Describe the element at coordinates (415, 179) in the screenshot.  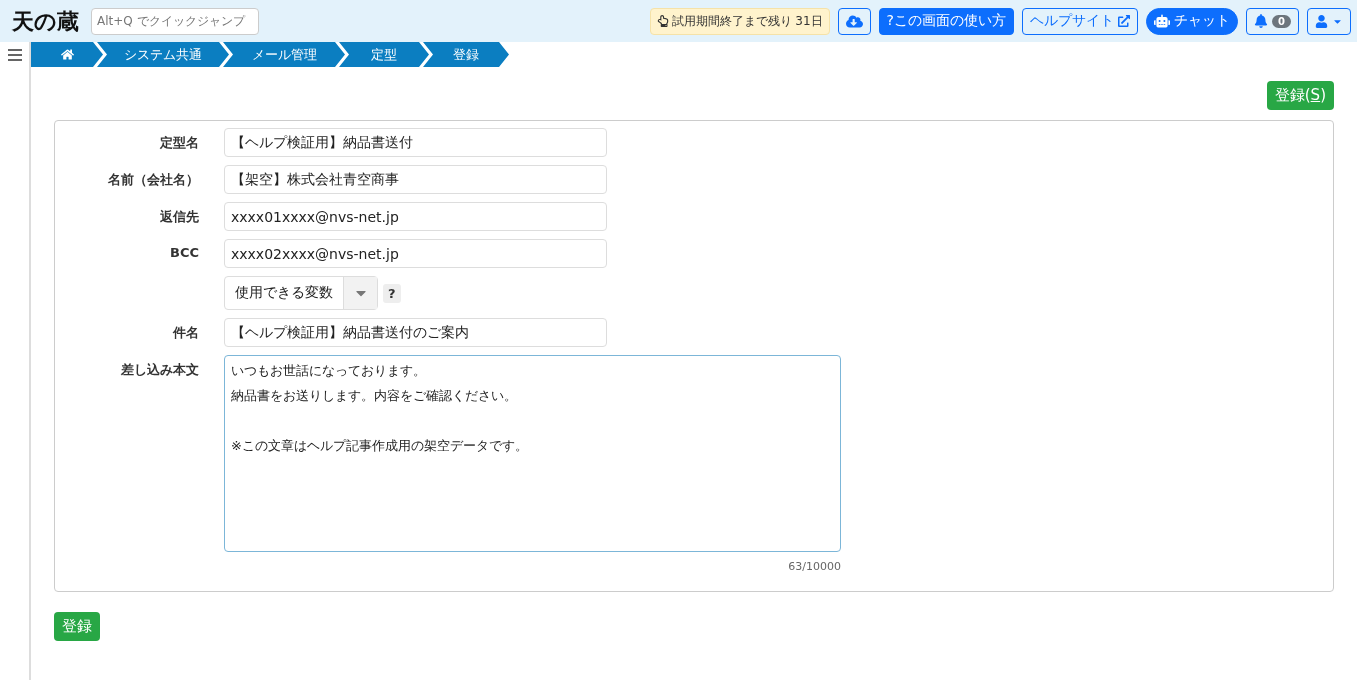
I see `text-field: 【架空】株式会社青空商事` at that location.